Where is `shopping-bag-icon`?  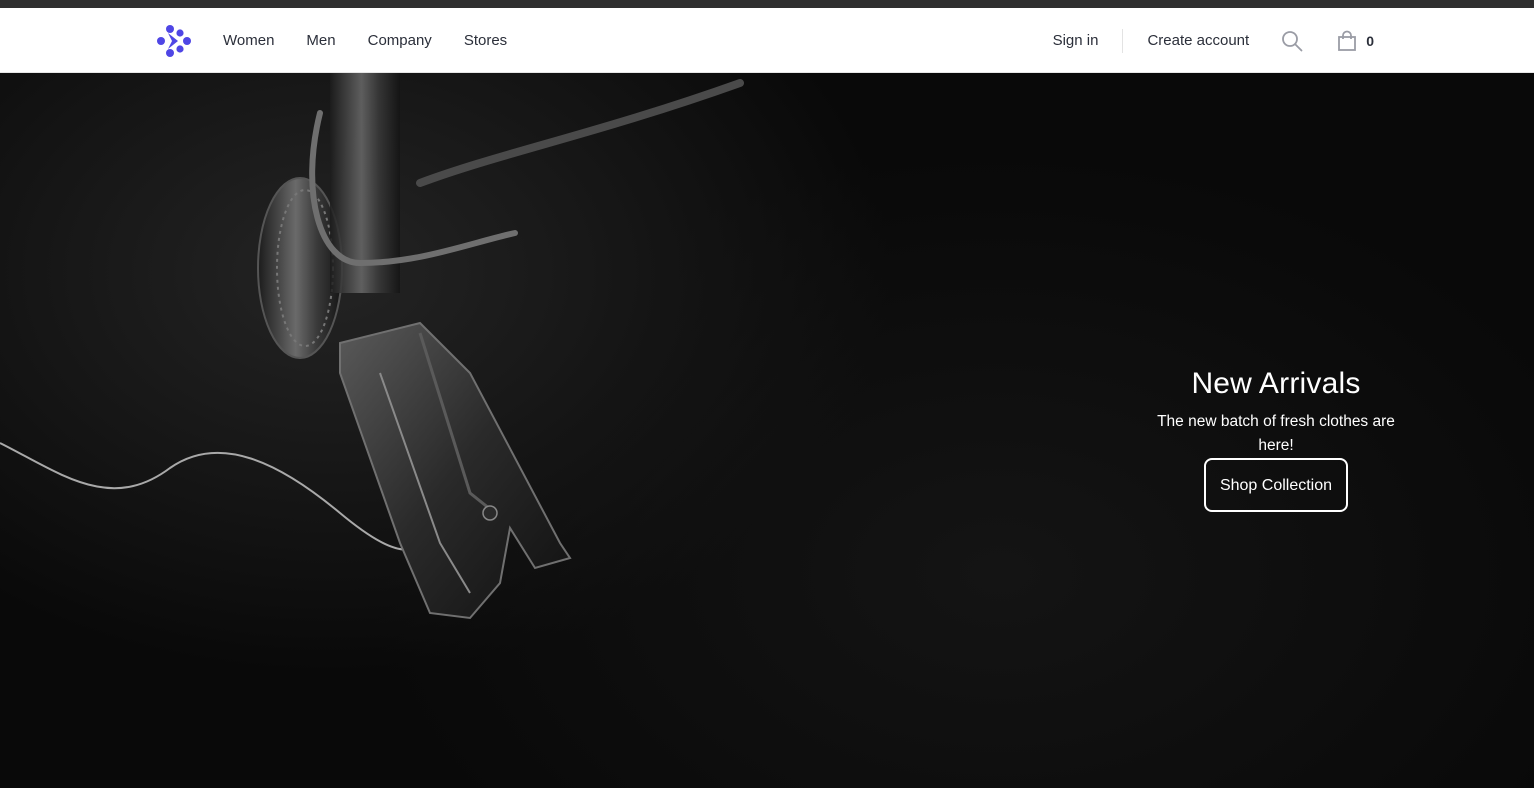
shopping-bag-icon is located at coordinates (1347, 40).